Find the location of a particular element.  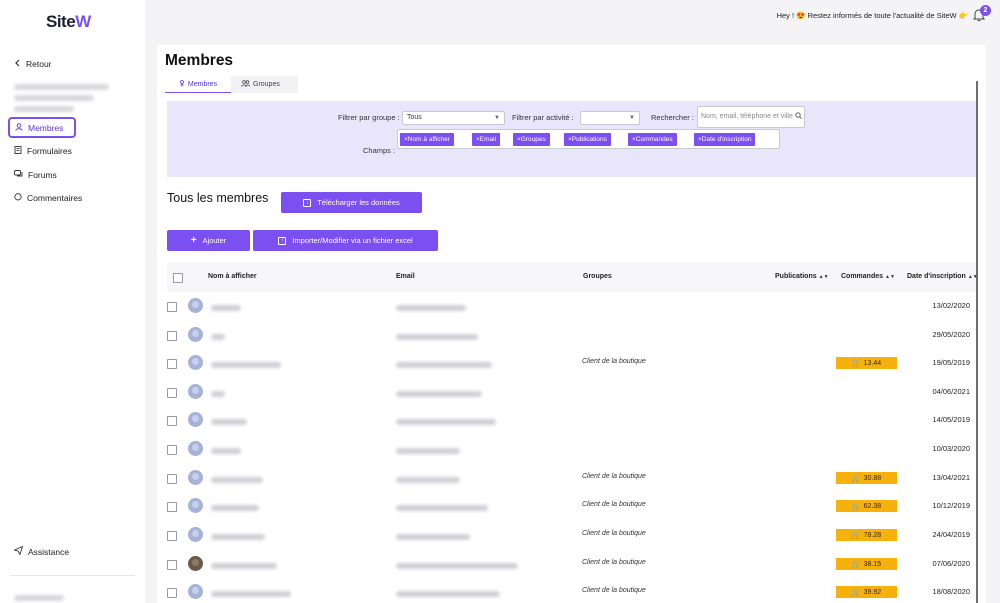

assistance-link: Assistance is located at coordinates (41, 551).